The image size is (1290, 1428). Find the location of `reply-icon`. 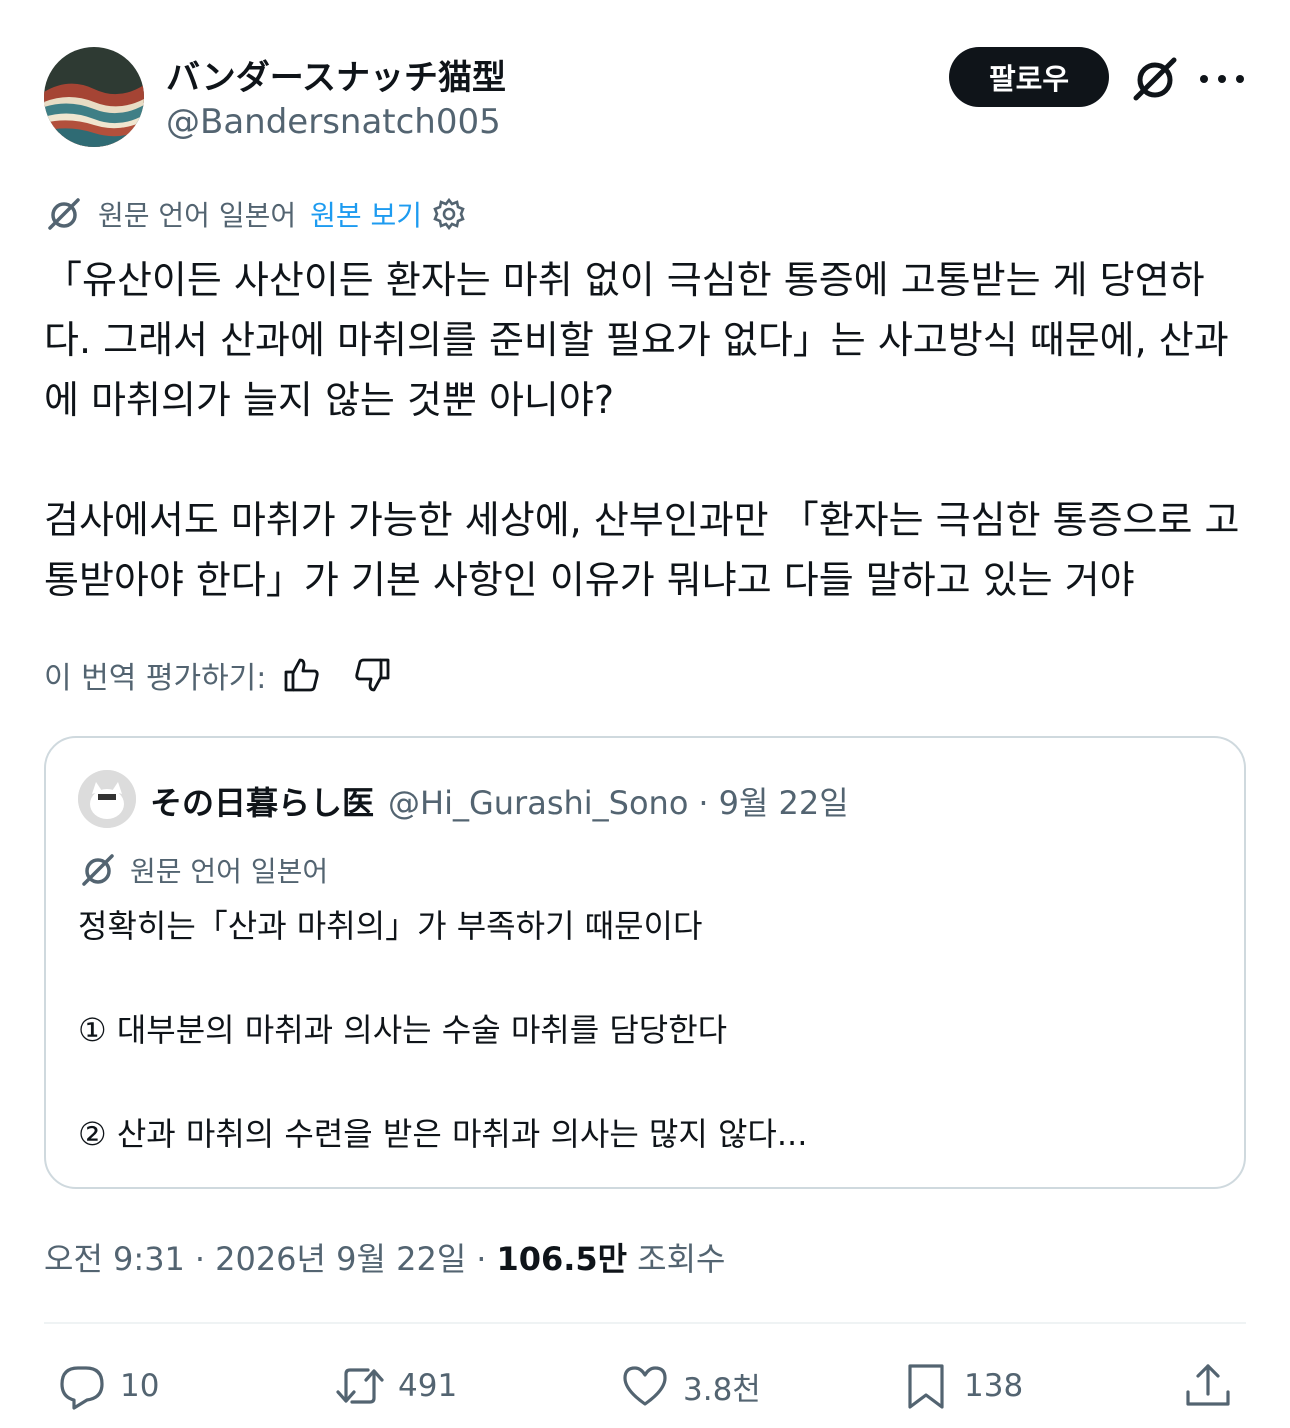

reply-icon is located at coordinates (82, 1388).